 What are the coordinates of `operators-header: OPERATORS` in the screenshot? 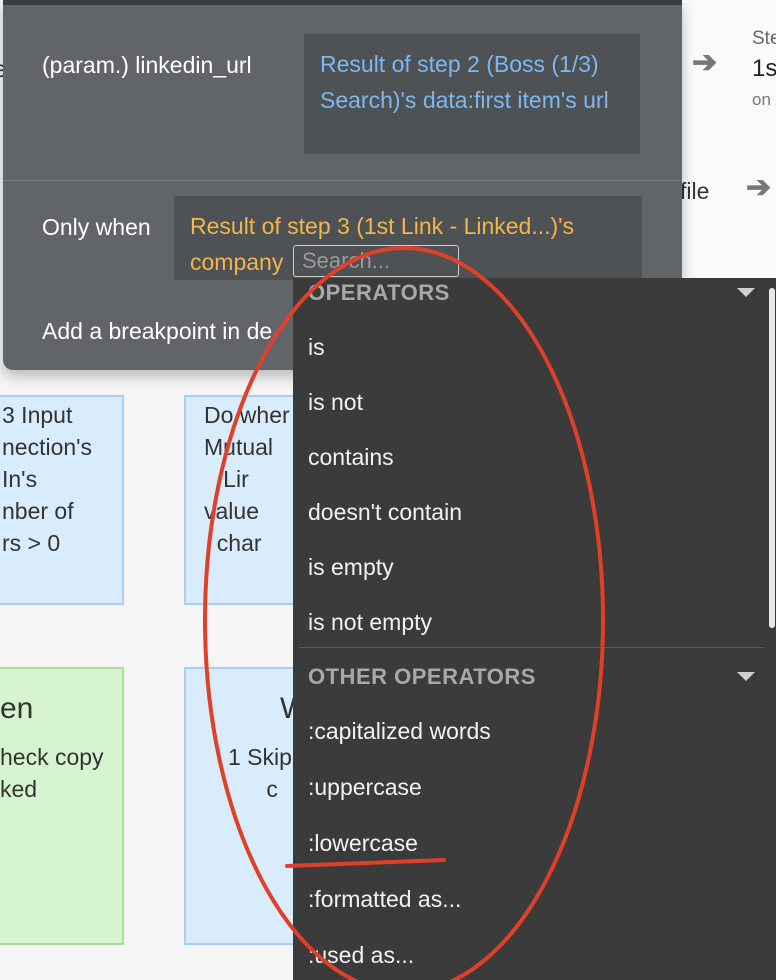 It's located at (379, 293).